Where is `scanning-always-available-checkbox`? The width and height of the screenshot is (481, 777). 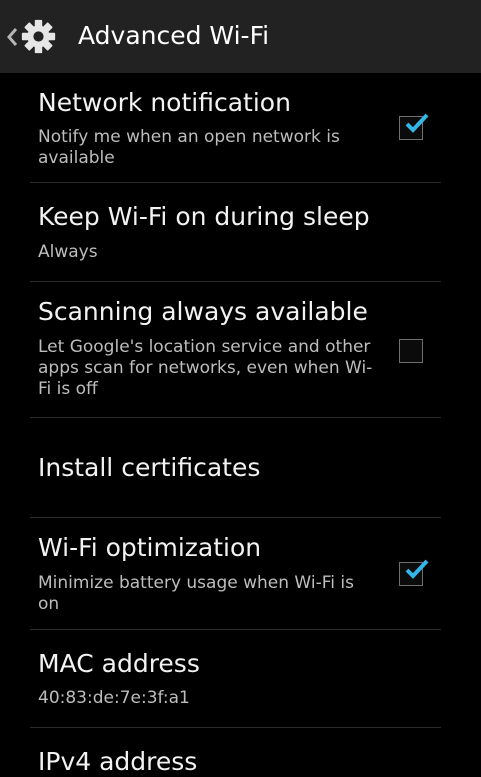
scanning-always-available-checkbox is located at coordinates (411, 351).